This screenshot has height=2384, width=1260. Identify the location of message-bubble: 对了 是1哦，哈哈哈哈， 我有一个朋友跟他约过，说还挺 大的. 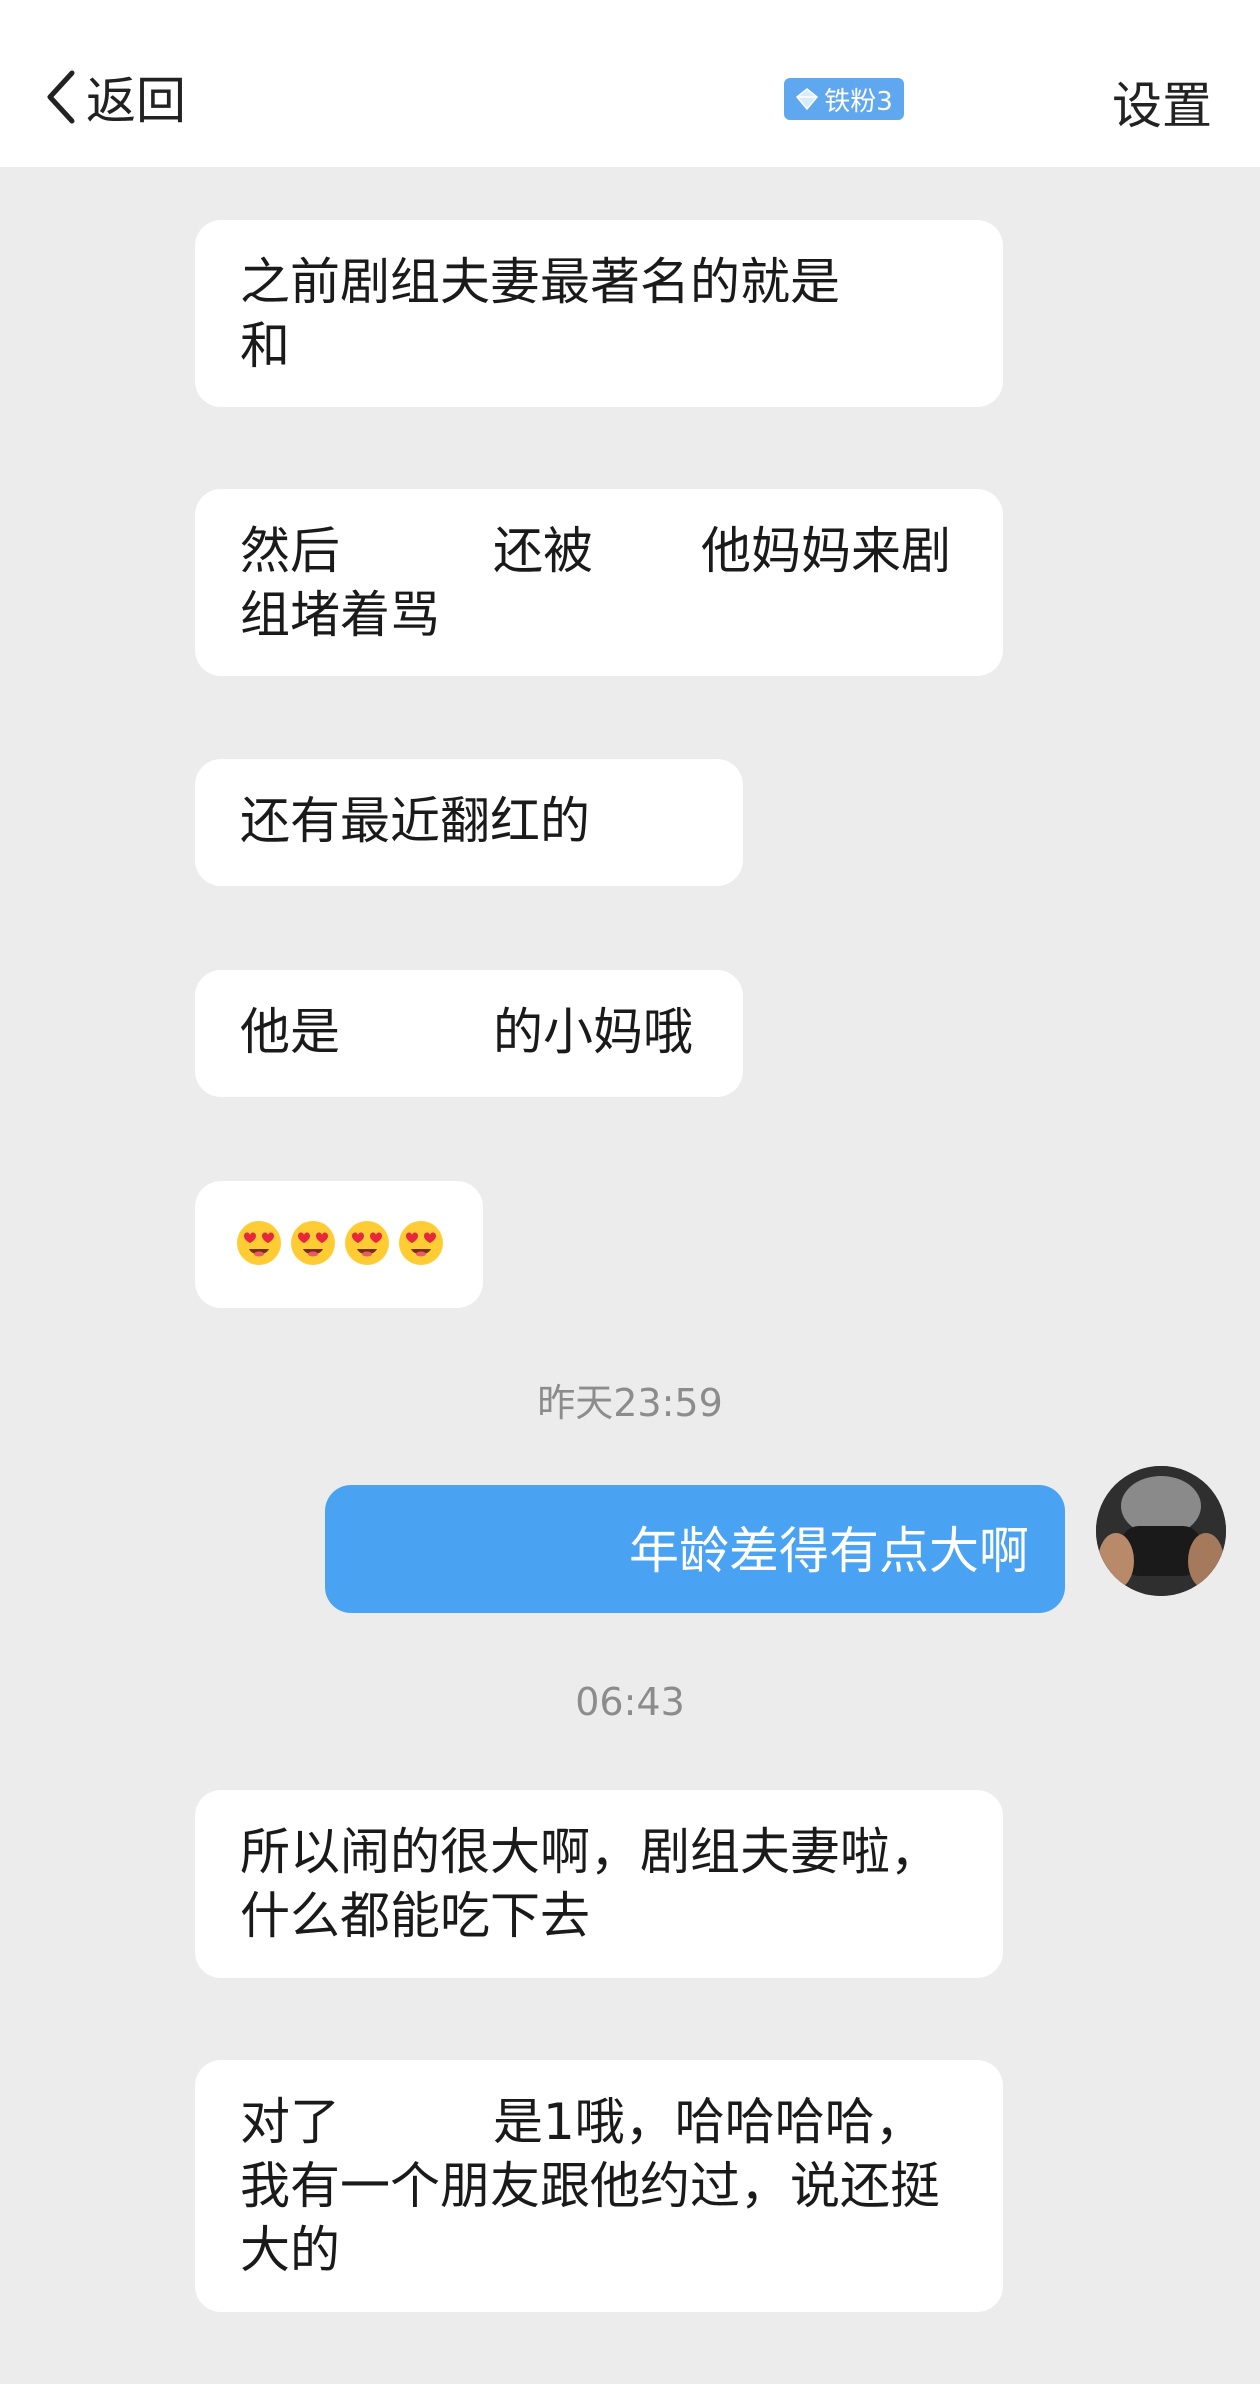
(599, 2186).